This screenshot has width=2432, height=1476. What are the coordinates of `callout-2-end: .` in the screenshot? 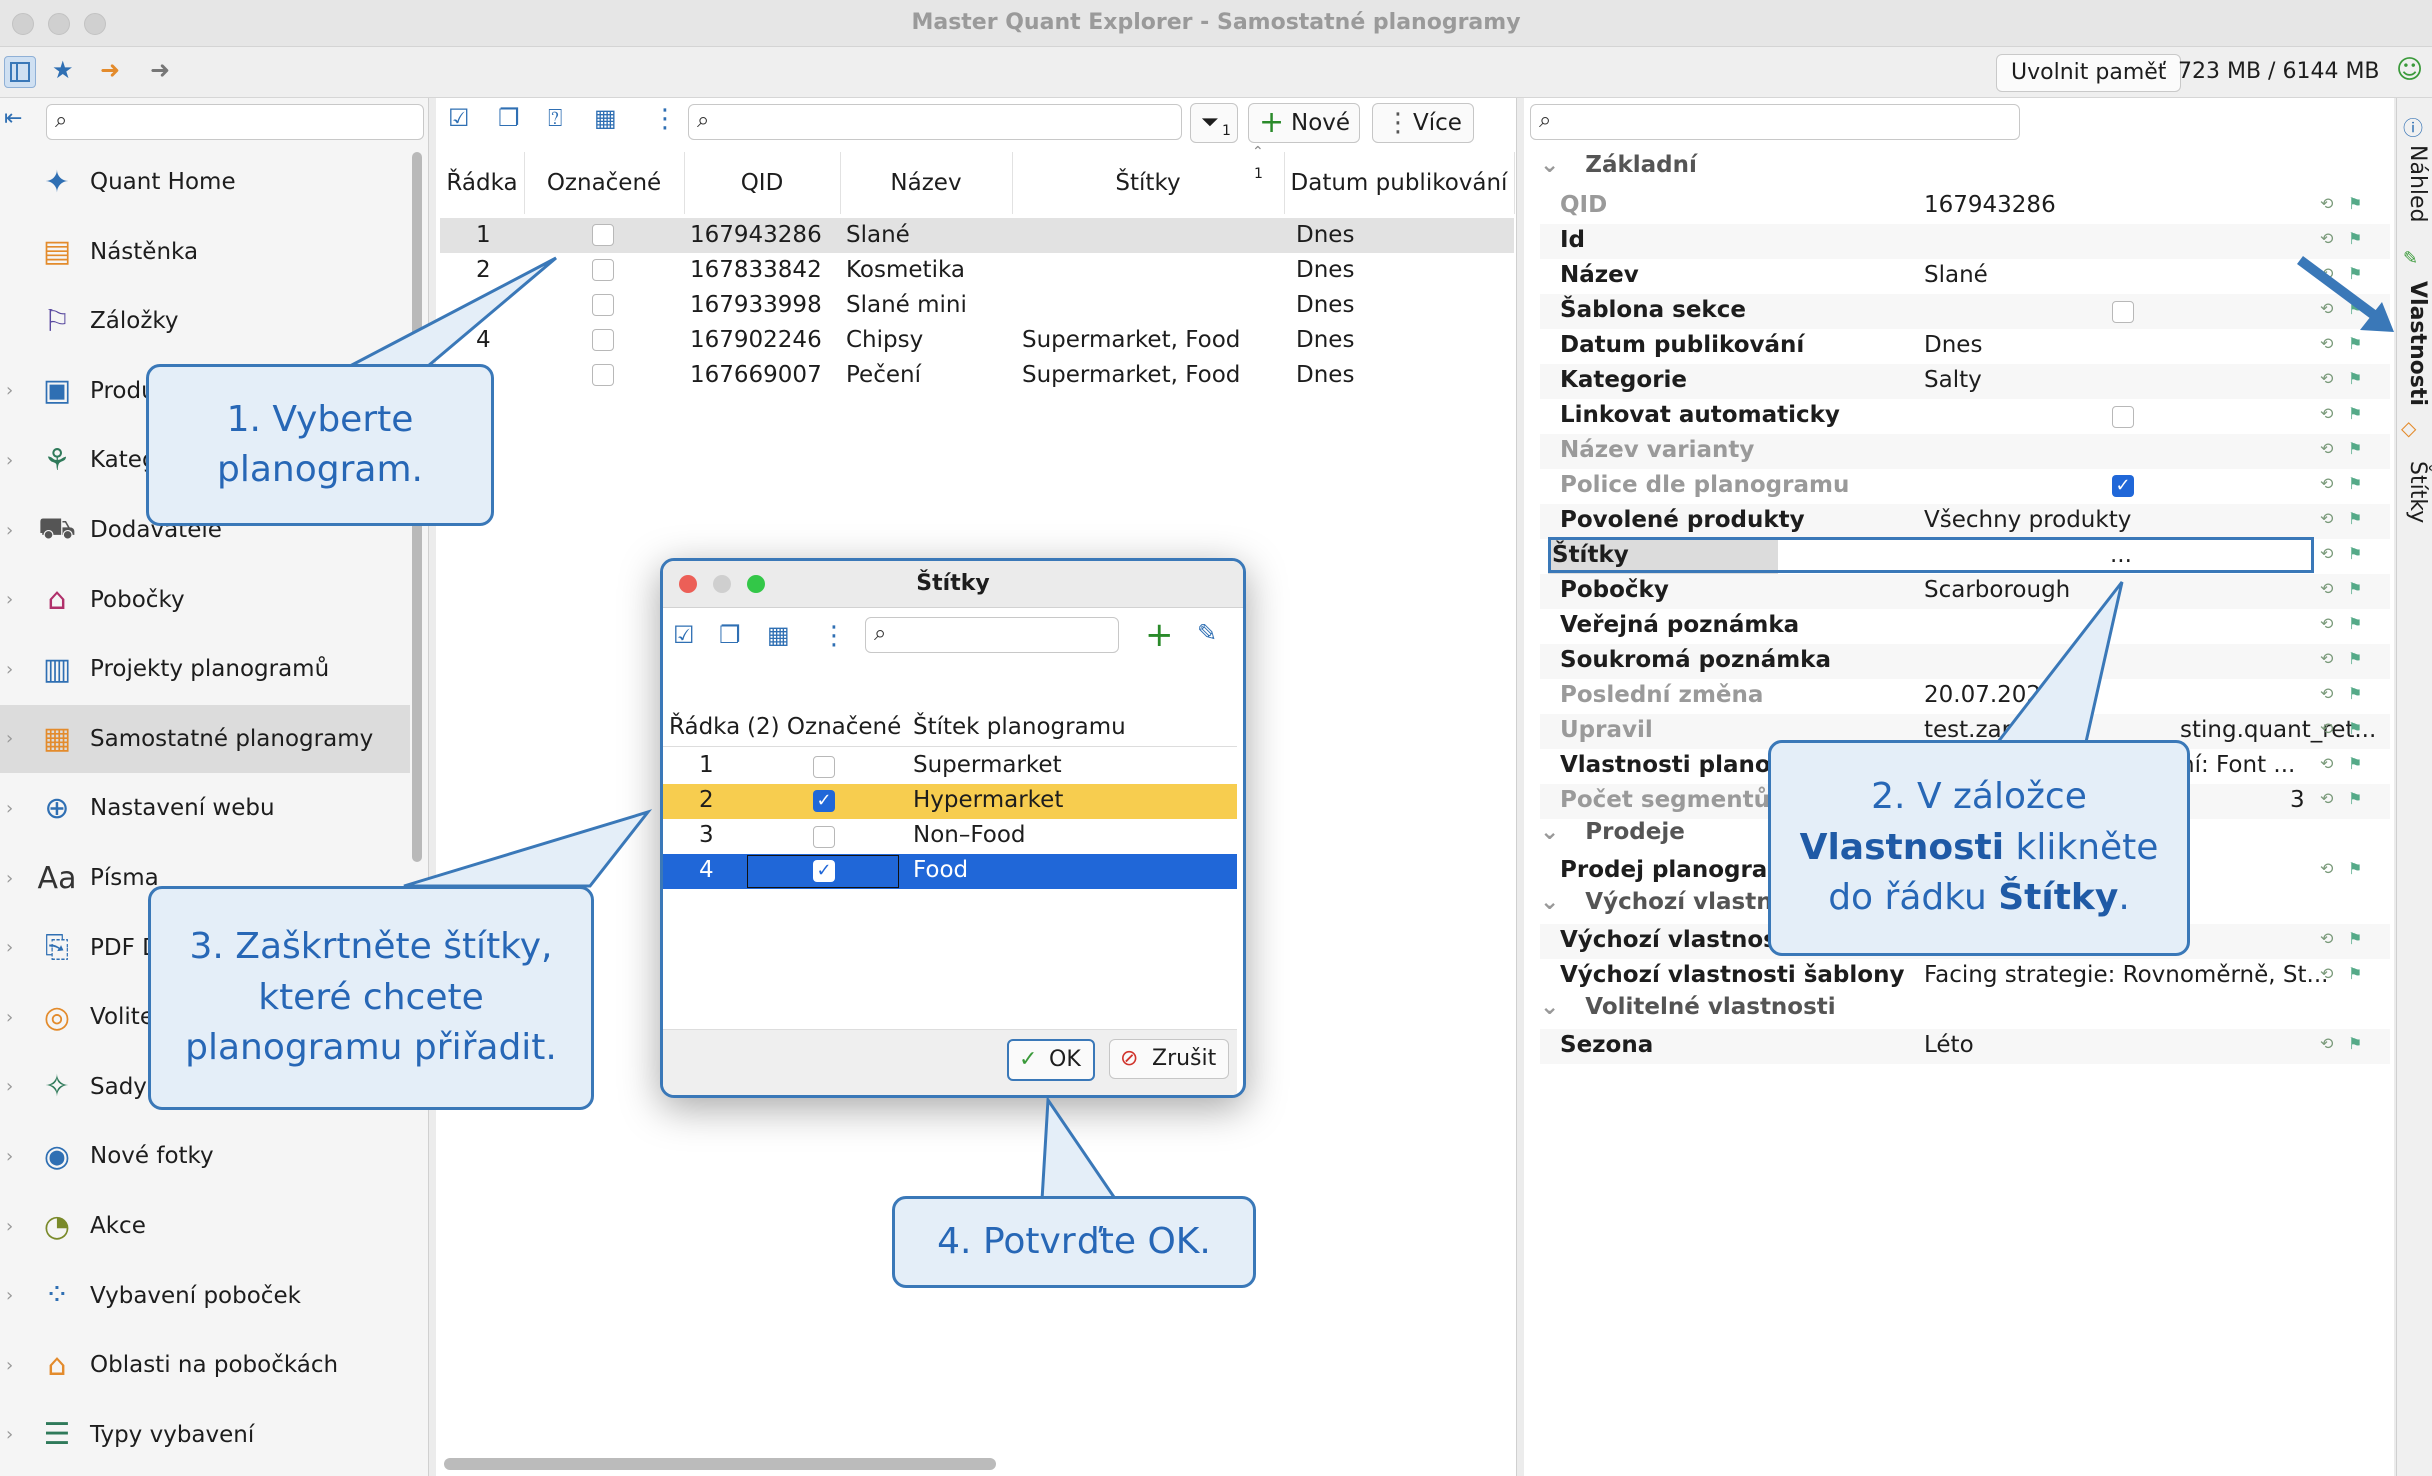 It's located at (2124, 898).